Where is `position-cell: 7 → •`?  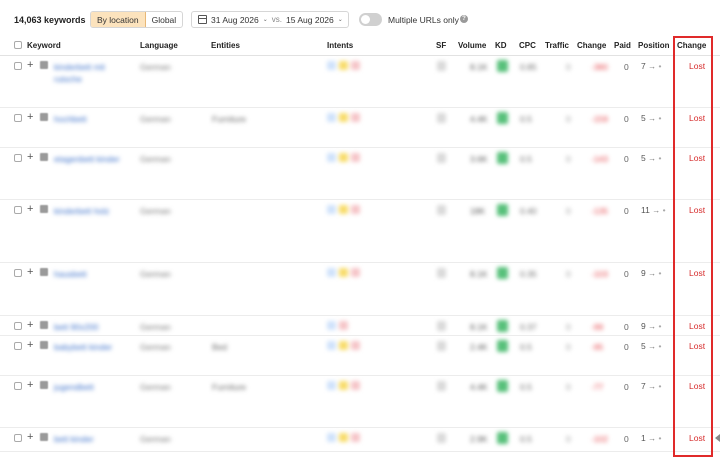
position-cell: 7 → • is located at coordinates (651, 386).